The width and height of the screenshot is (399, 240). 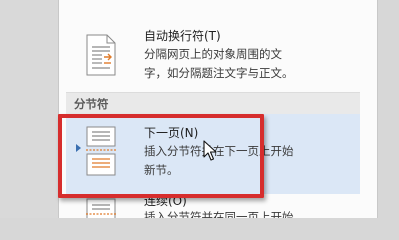 I want to click on menu-item-description-line1: 分隔网页上的对象周围的文, so click(x=213, y=54).